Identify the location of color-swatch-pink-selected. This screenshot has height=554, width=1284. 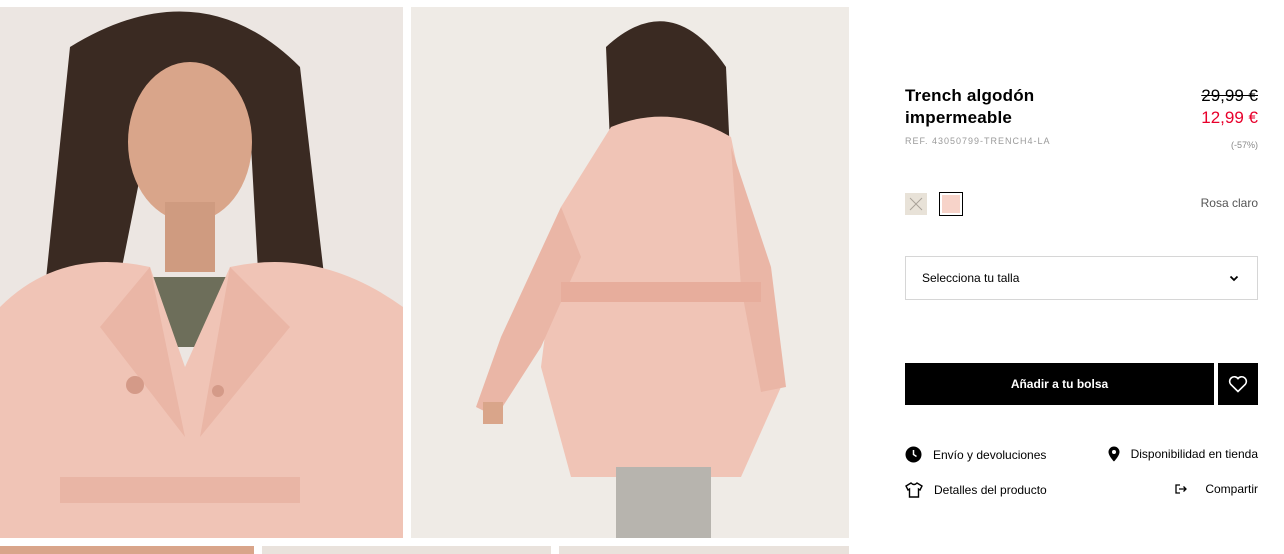
(951, 204).